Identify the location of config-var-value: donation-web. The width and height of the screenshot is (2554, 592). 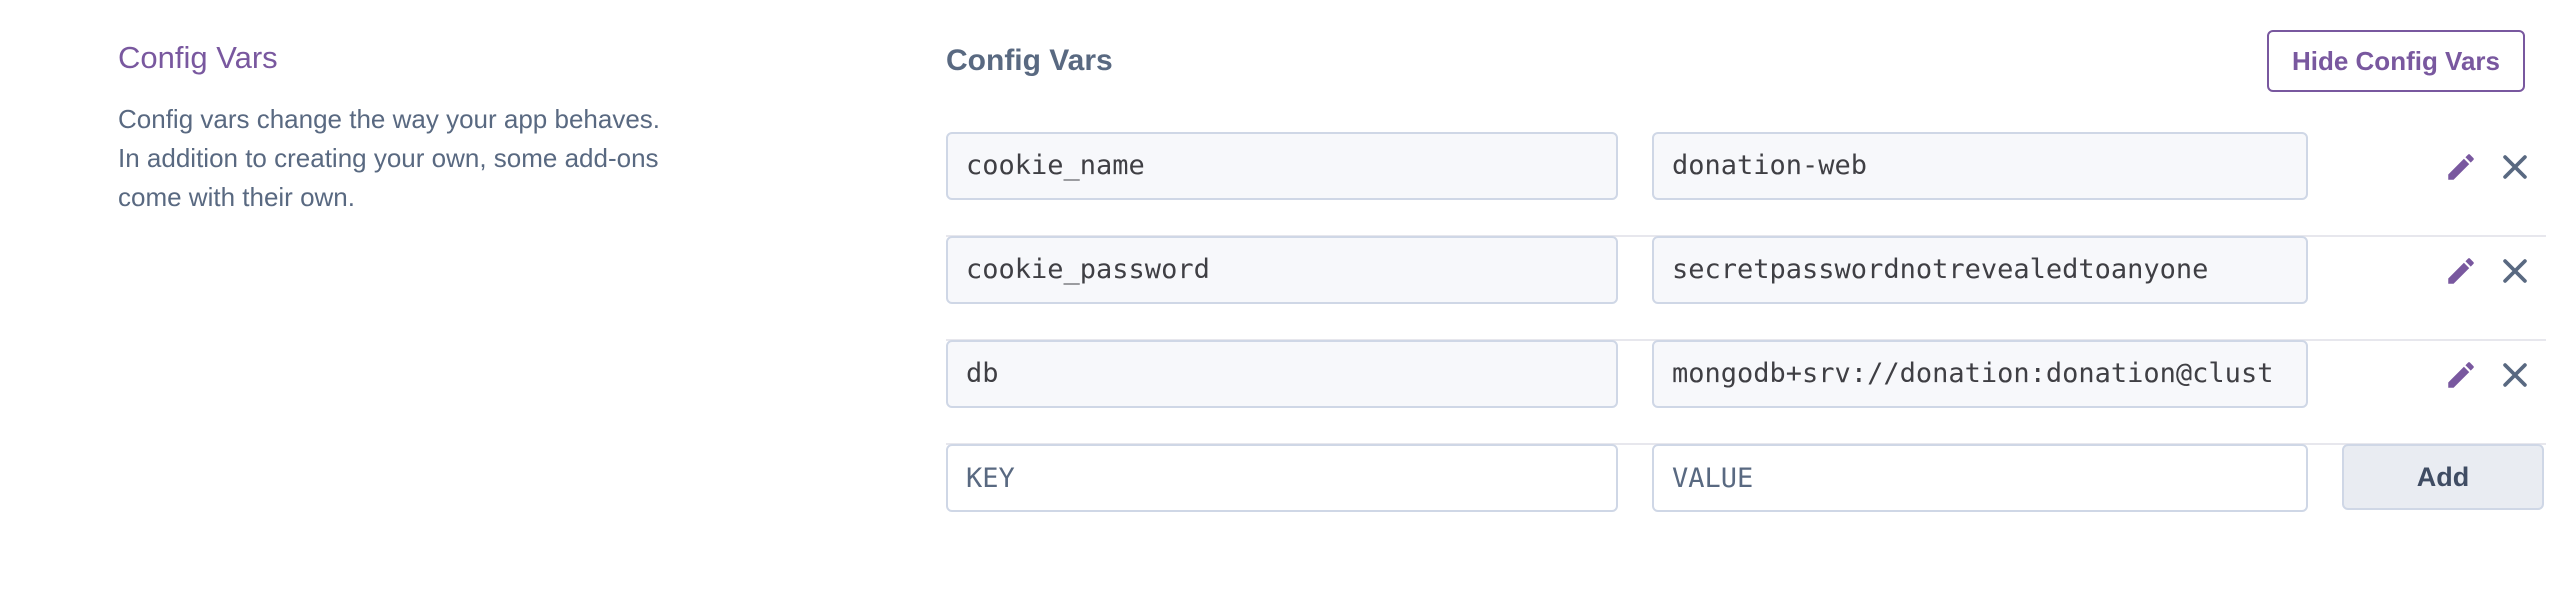
(1980, 166).